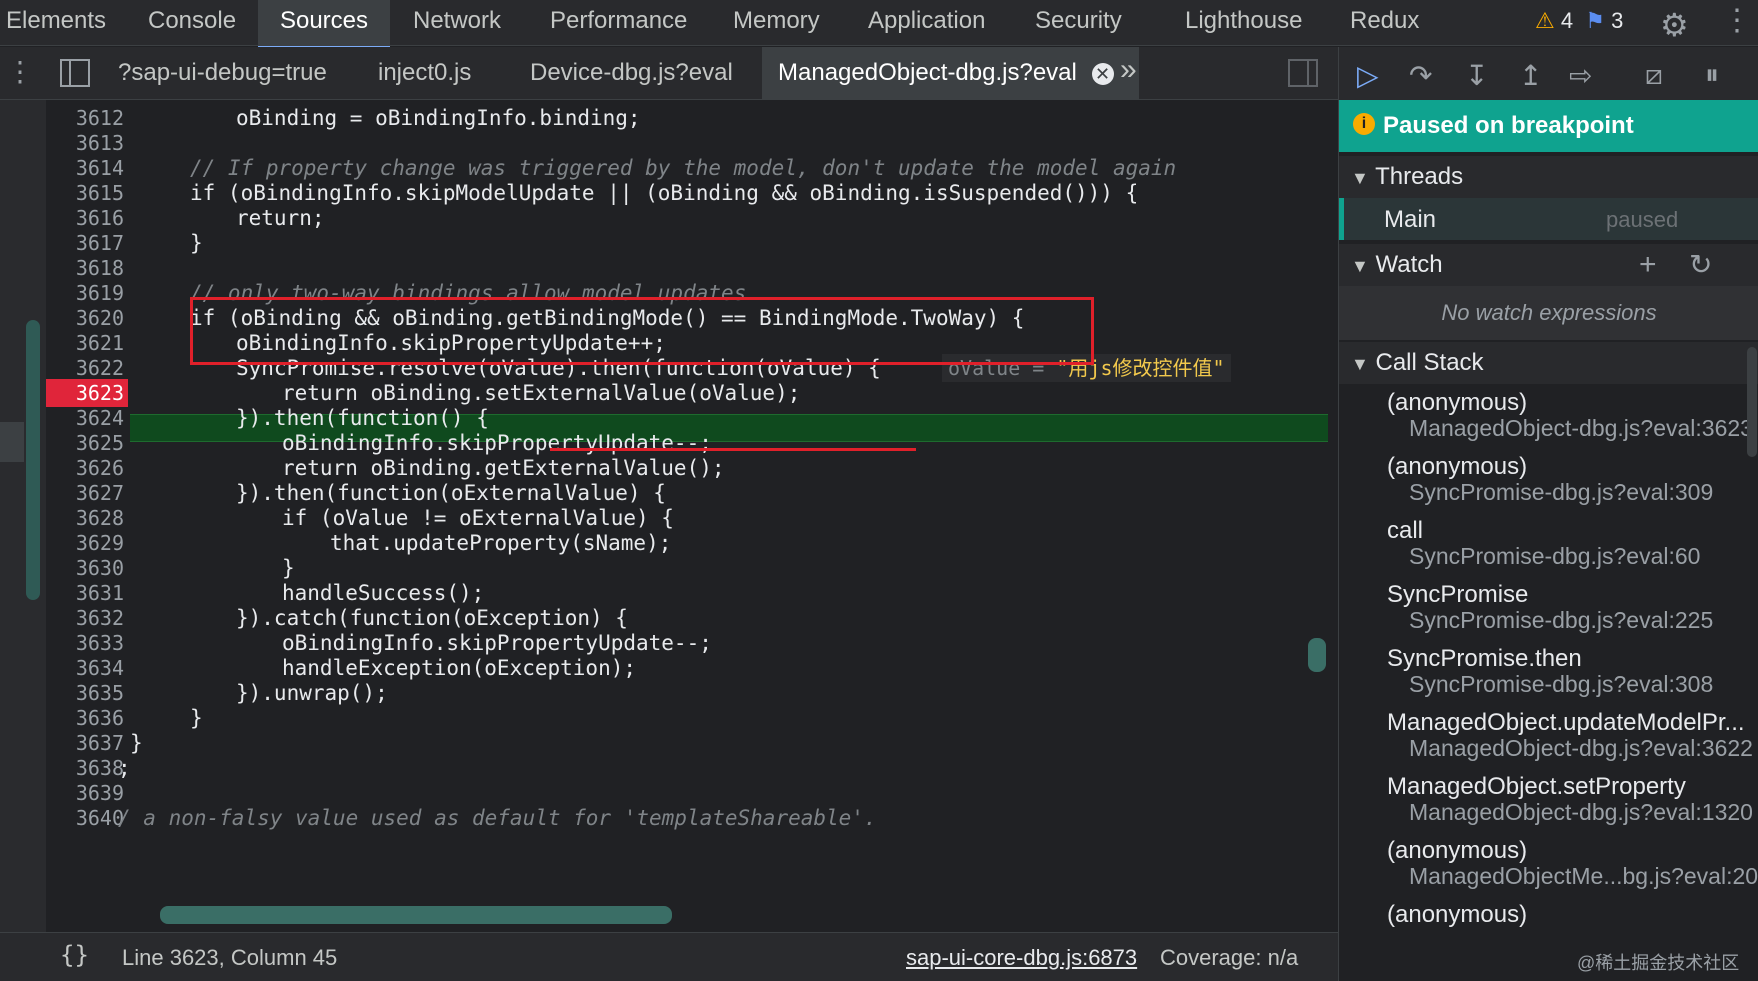  What do you see at coordinates (1021, 958) in the screenshot?
I see `source-map-link: sap-ui-core-dbg.js:6873` at bounding box center [1021, 958].